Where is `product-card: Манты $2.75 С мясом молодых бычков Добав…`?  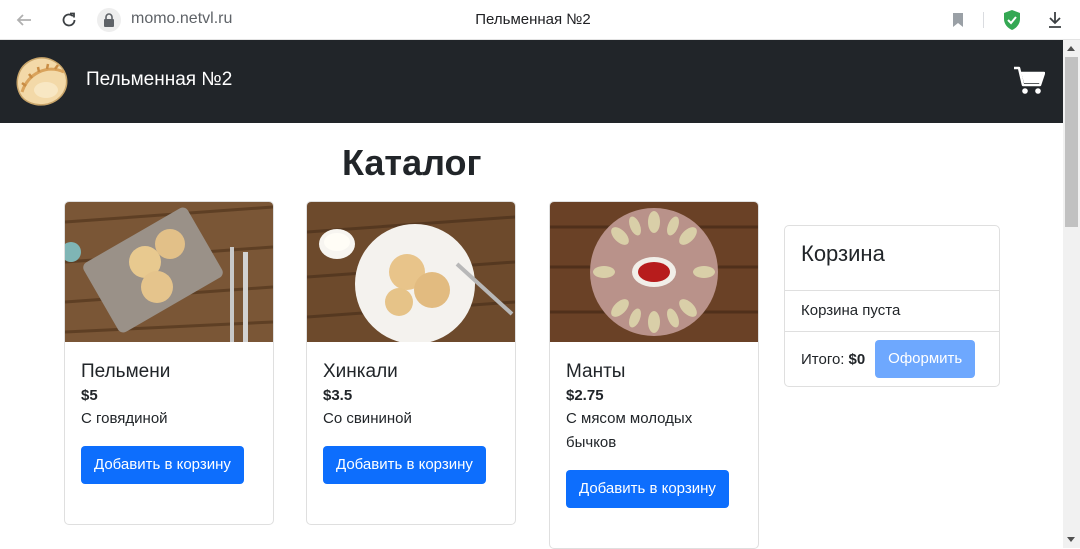
product-card: Манты $2.75 С мясом молодых бычков Добав… is located at coordinates (654, 375).